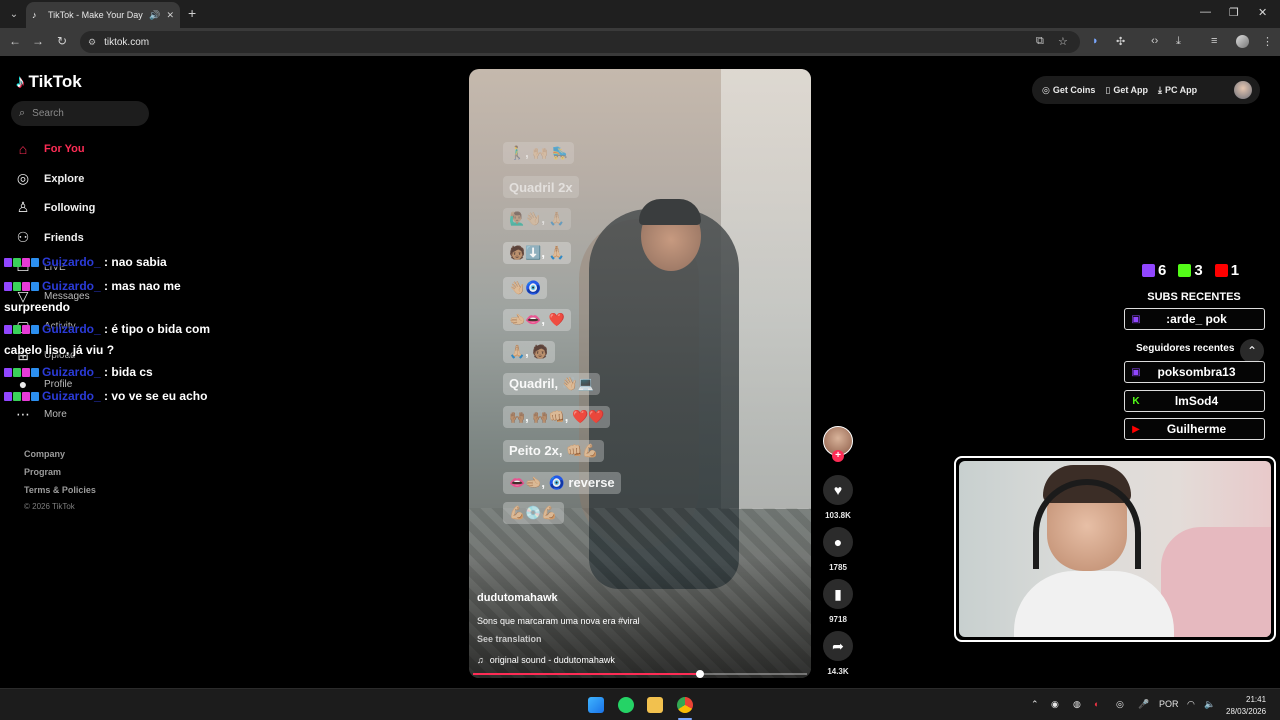 The height and width of the screenshot is (720, 1280). What do you see at coordinates (1252, 351) in the screenshot?
I see `scroll-up-chevron-icon: ⌃` at bounding box center [1252, 351].